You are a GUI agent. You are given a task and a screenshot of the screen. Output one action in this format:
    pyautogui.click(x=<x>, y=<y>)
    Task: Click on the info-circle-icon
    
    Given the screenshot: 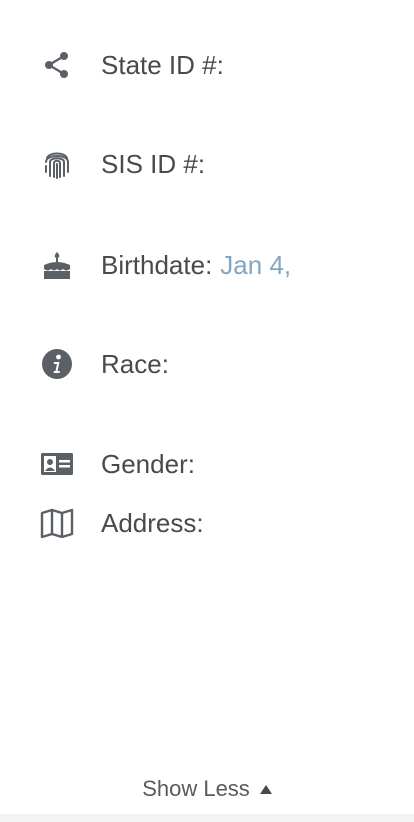 What is the action you would take?
    pyautogui.click(x=57, y=364)
    